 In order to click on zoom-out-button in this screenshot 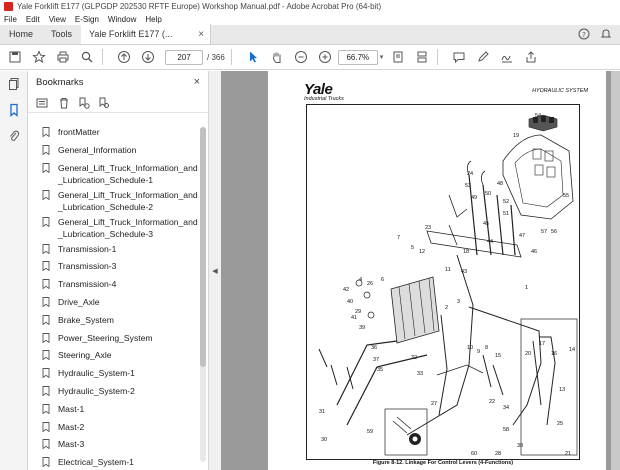, I will do `click(301, 57)`.